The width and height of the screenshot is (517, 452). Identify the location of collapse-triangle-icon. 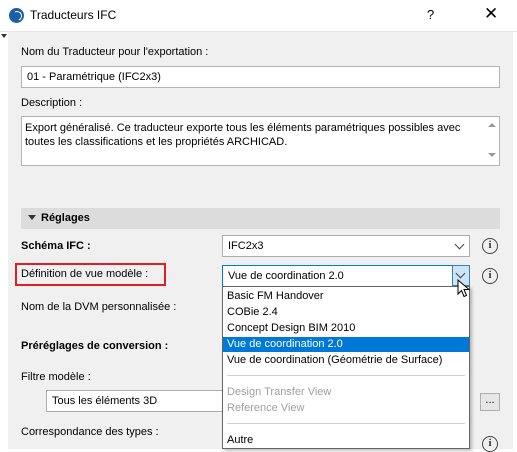
(32, 217).